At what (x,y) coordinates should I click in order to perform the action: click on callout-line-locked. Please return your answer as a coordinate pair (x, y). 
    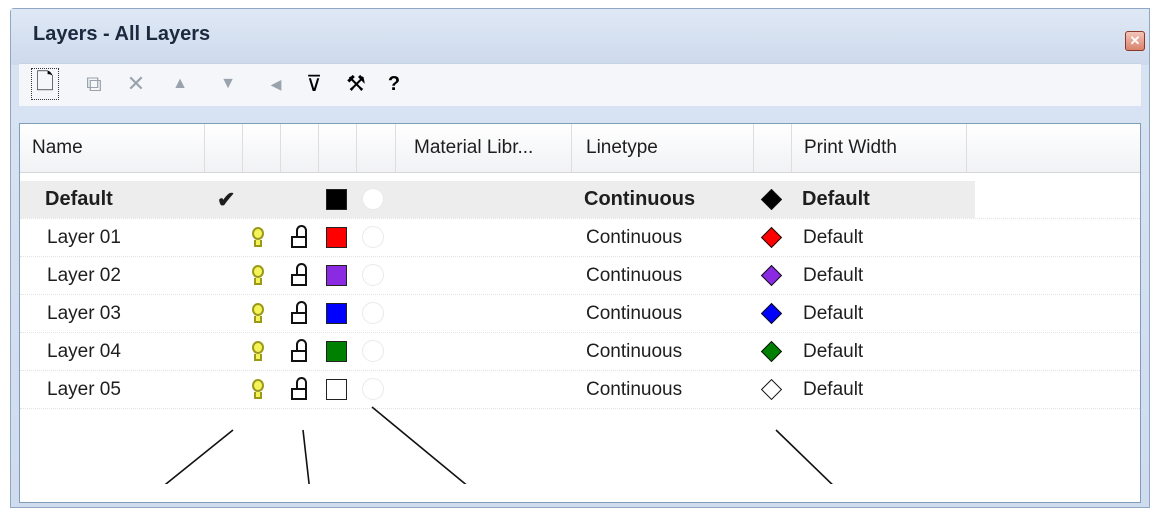
    Looking at the image, I should click on (306, 456).